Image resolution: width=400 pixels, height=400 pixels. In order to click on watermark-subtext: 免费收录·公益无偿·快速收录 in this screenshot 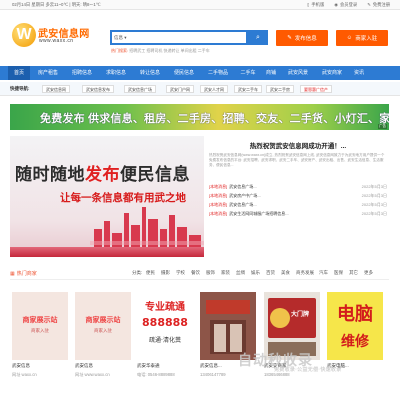, I will do `click(308, 370)`.